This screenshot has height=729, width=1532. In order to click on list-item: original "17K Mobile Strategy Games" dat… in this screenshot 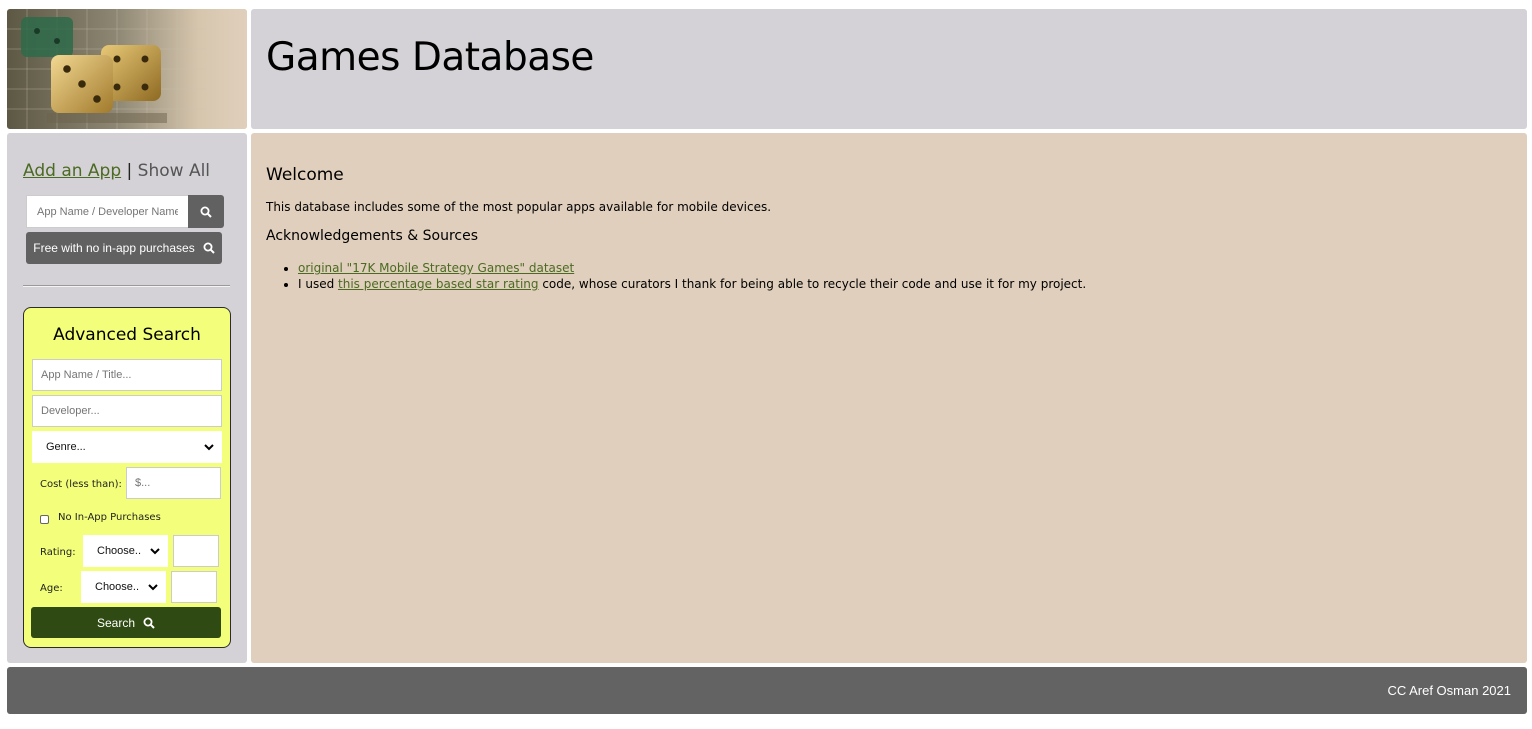, I will do `click(902, 268)`.